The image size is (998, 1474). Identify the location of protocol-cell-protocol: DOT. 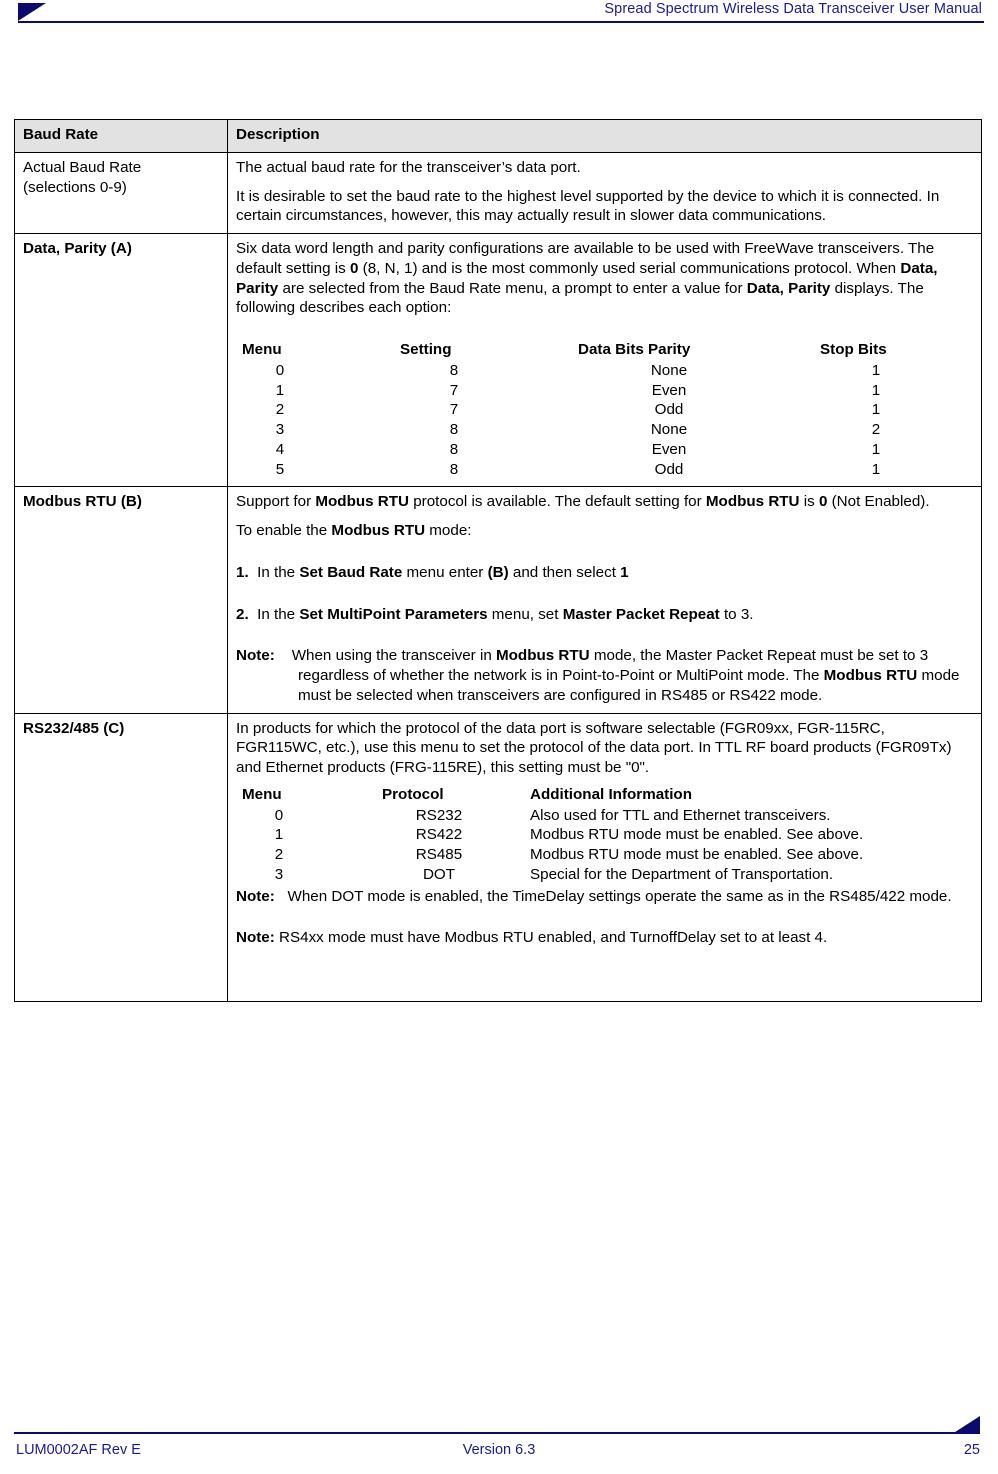
(439, 874).